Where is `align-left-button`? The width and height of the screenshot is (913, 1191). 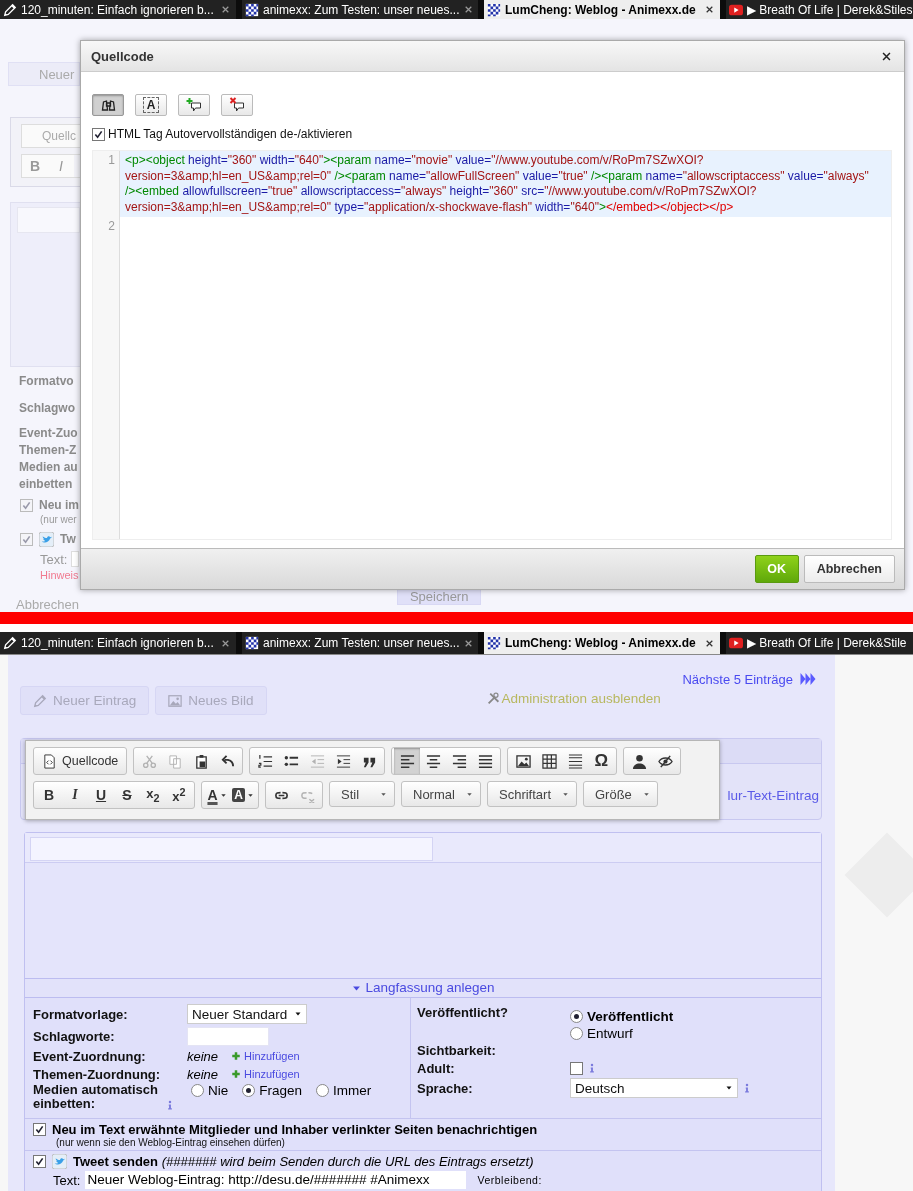
align-left-button is located at coordinates (407, 761).